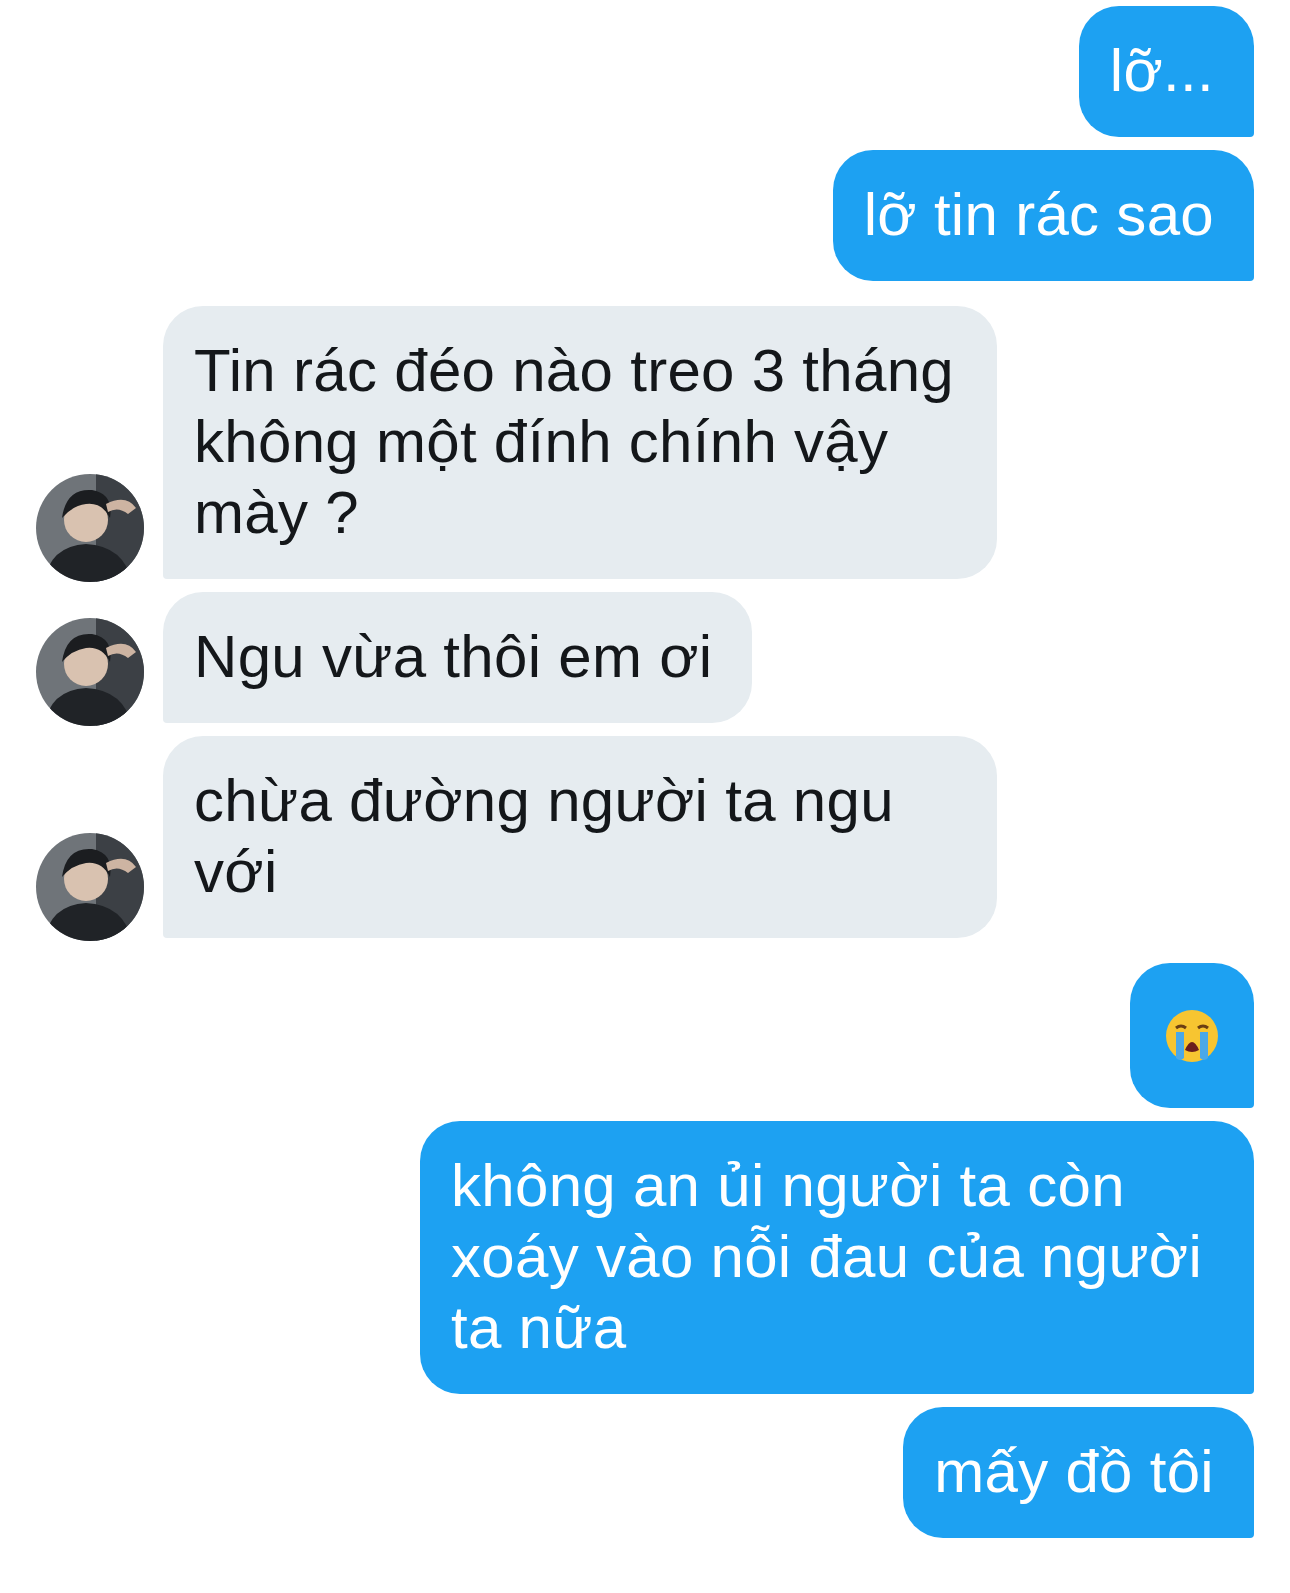 Image resolution: width=1290 pixels, height=1593 pixels. What do you see at coordinates (580, 442) in the screenshot?
I see `received-message: Tin rác đéo nào treo 3 tháng không một đính chính vậy mày ?` at bounding box center [580, 442].